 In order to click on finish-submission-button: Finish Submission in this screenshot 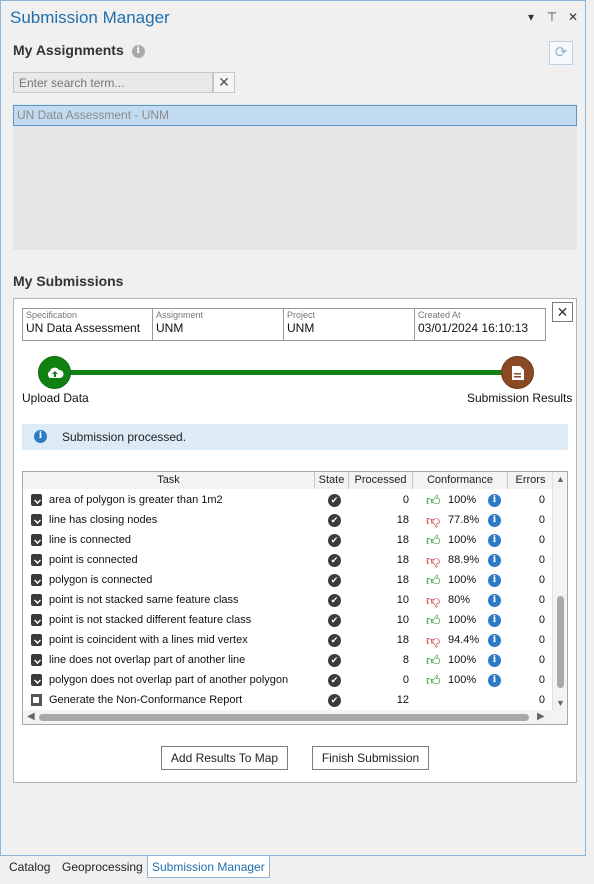, I will do `click(370, 758)`.